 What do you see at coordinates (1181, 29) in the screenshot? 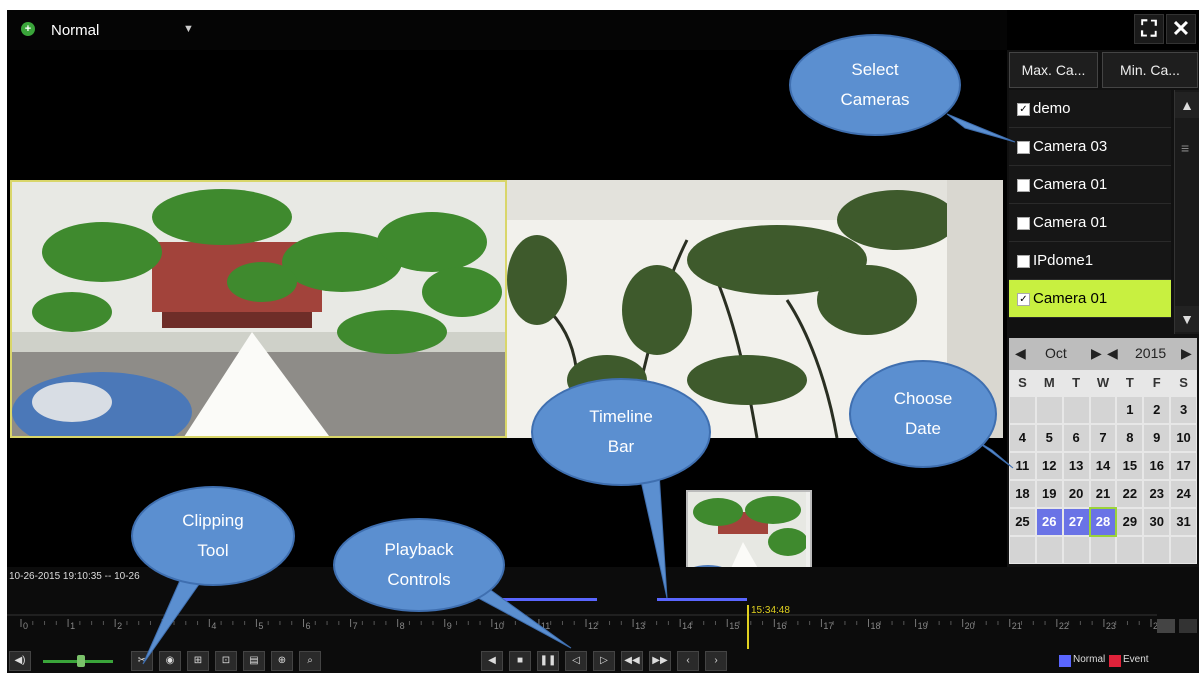
I see `close-icon: ✕` at bounding box center [1181, 29].